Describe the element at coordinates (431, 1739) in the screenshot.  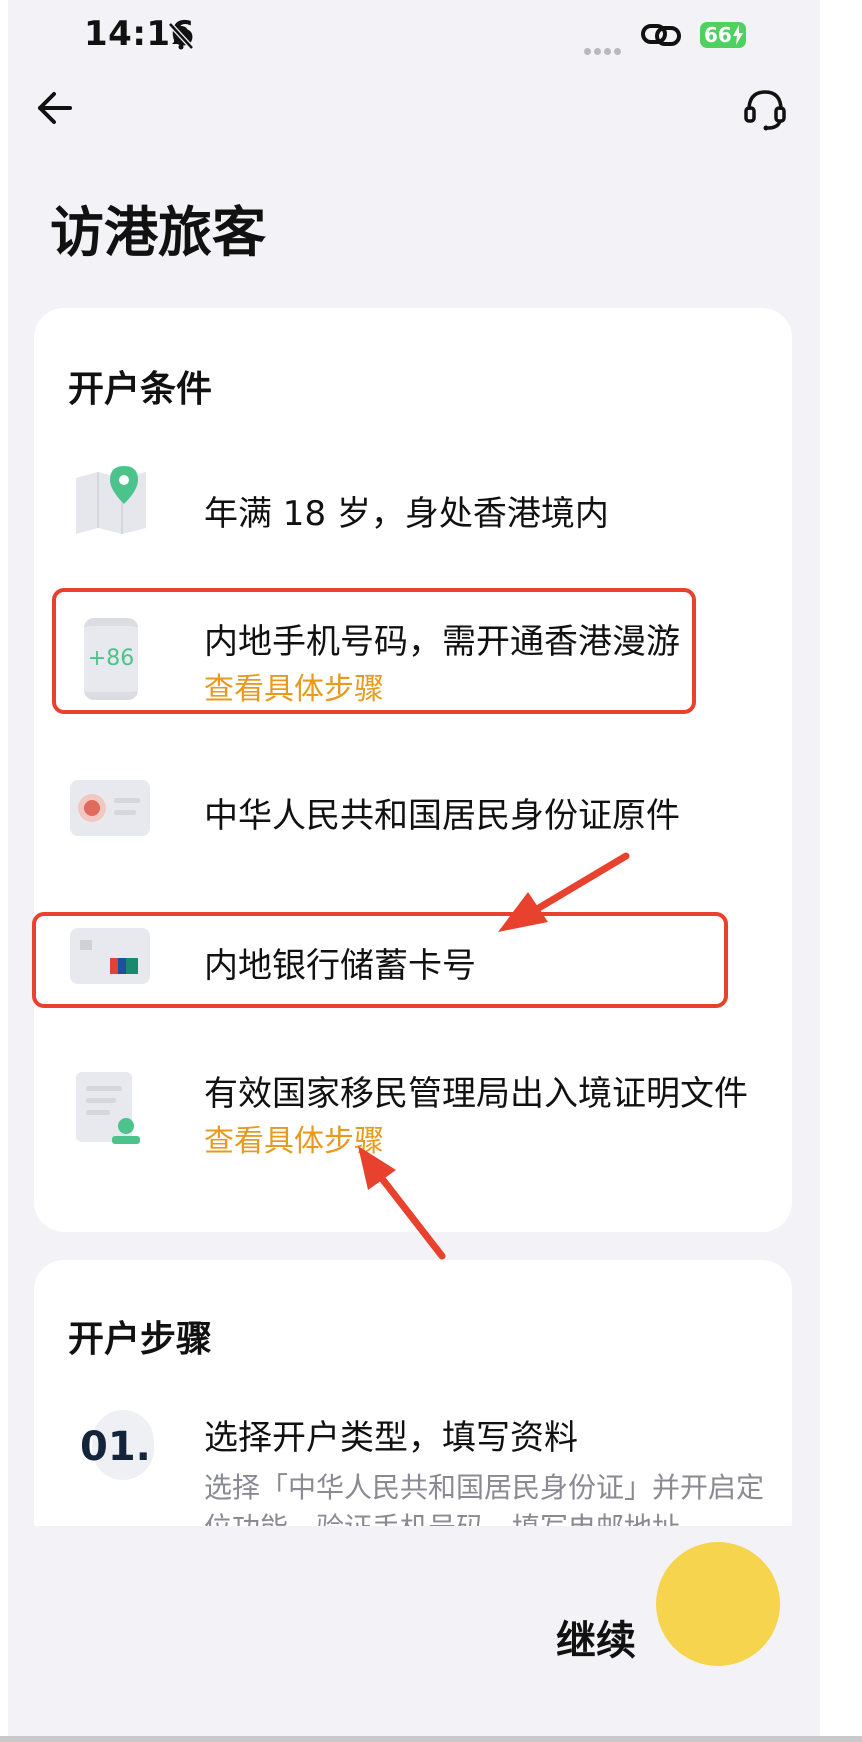
I see `bottom-divider` at that location.